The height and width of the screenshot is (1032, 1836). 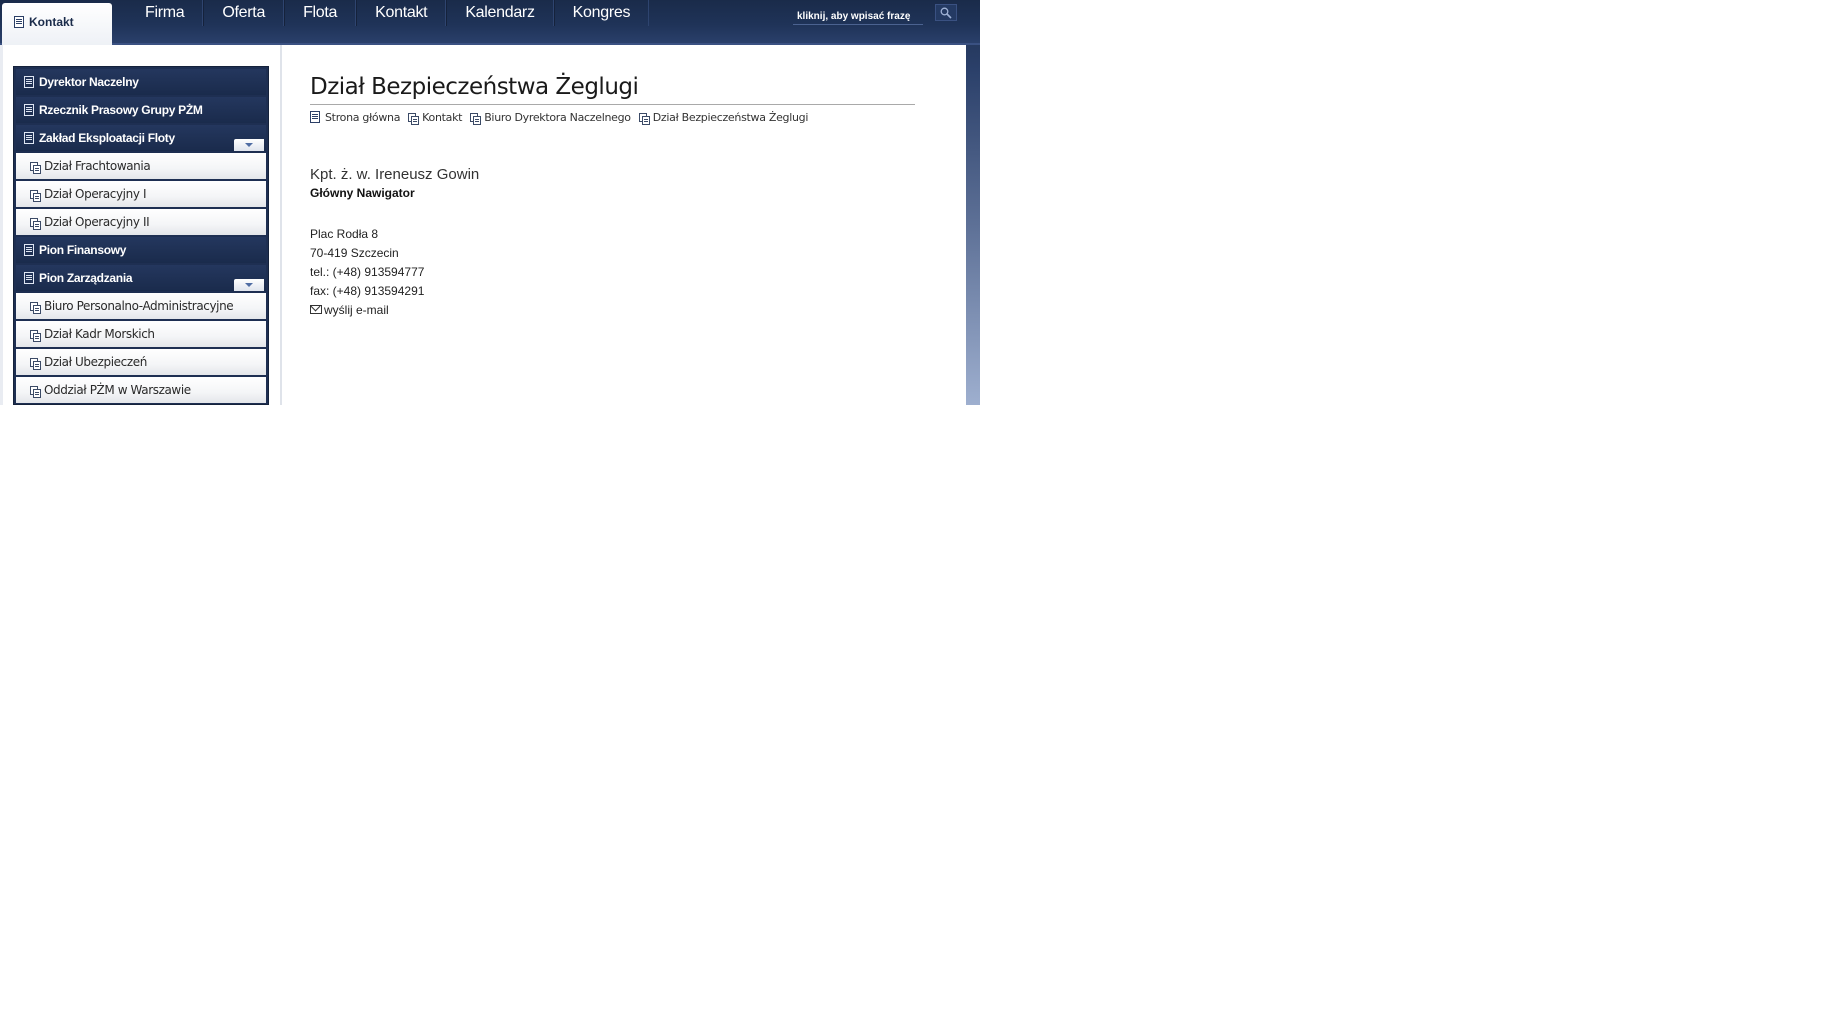 I want to click on sidebar-subitem-oddzial-warszawa: Oddział PŻM w Warszawie, so click(x=141, y=390).